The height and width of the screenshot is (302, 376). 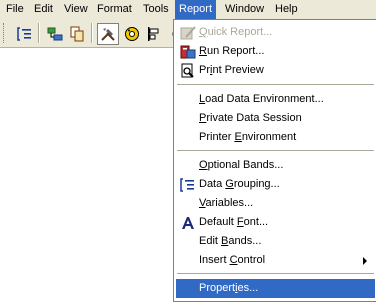 What do you see at coordinates (187, 222) in the screenshot?
I see `font-icon` at bounding box center [187, 222].